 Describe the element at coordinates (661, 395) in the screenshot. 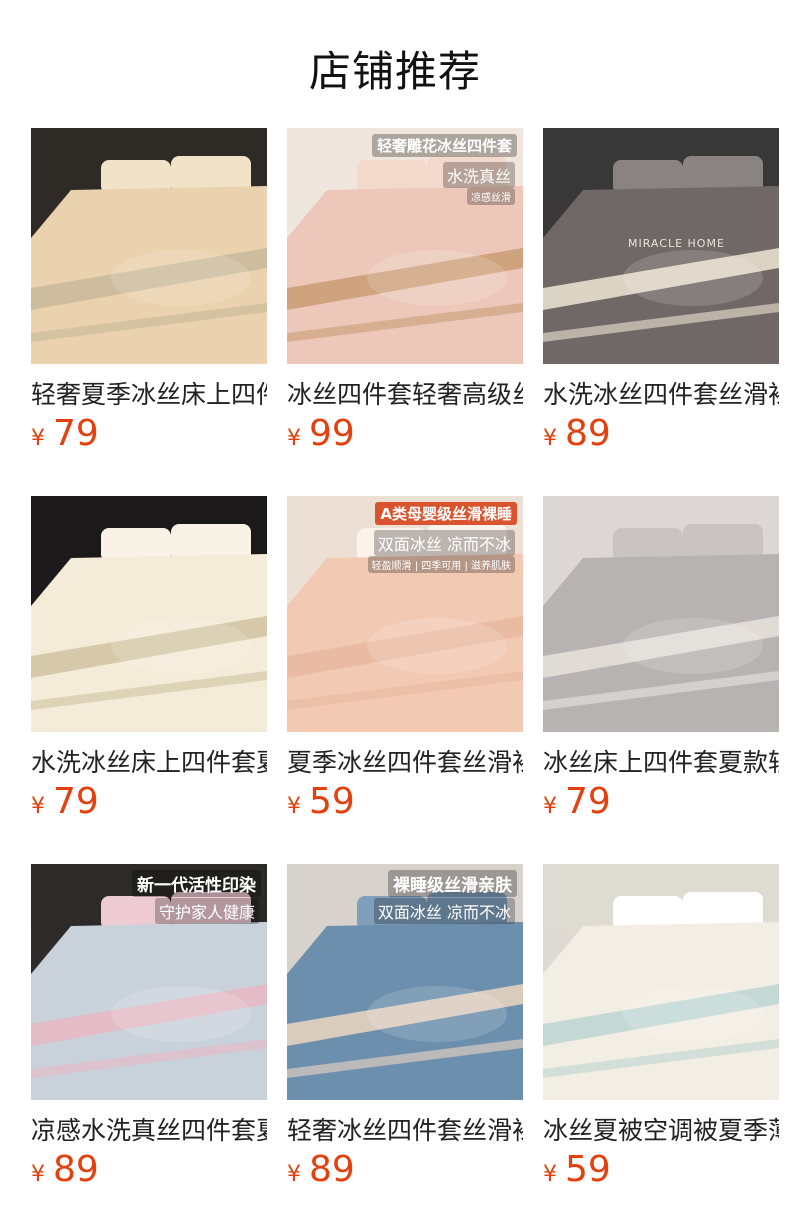

I see `product-name: 水洗冰丝四件套丝滑裸睡` at that location.